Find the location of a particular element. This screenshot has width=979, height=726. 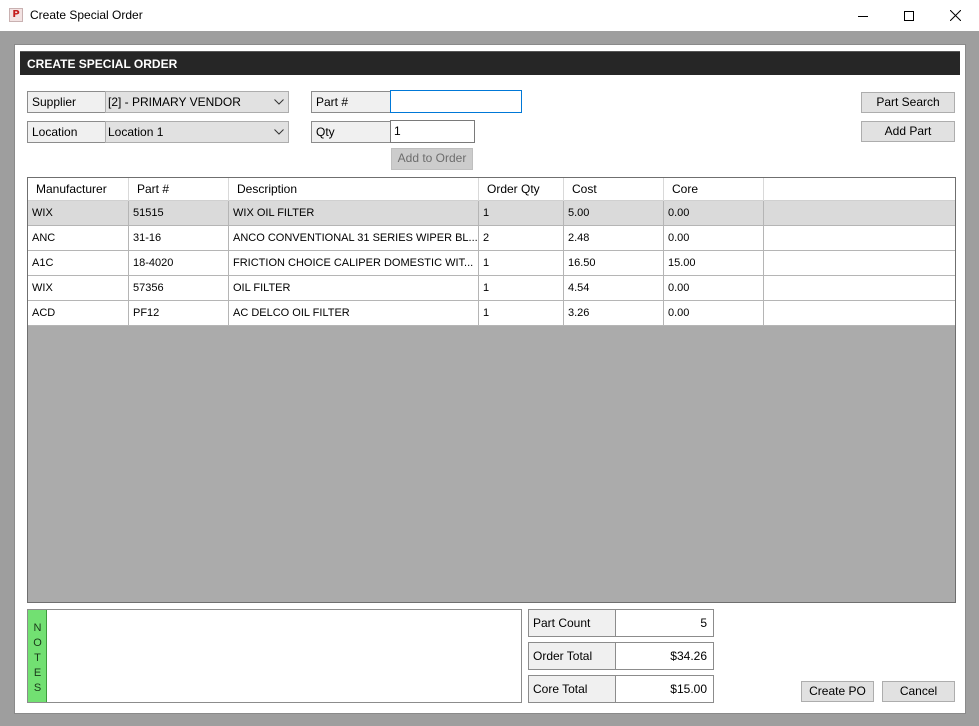

cancel-button: Cancel is located at coordinates (918, 691).